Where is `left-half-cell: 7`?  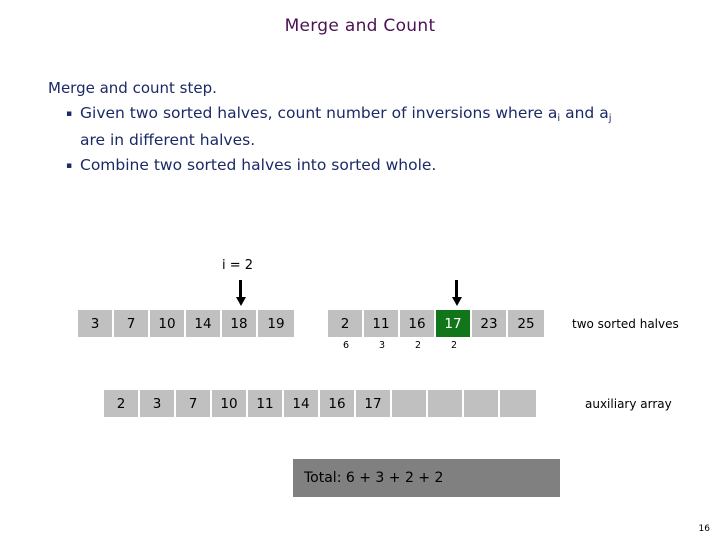
left-half-cell: 7 is located at coordinates (132, 323).